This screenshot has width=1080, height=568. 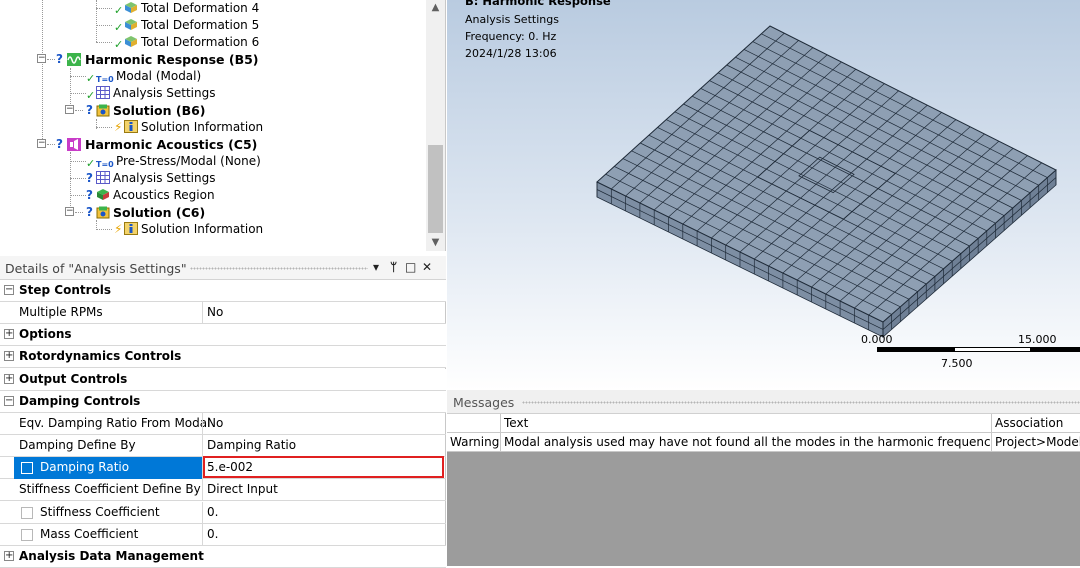 I want to click on section-label: Damping Controls, so click(x=80, y=400).